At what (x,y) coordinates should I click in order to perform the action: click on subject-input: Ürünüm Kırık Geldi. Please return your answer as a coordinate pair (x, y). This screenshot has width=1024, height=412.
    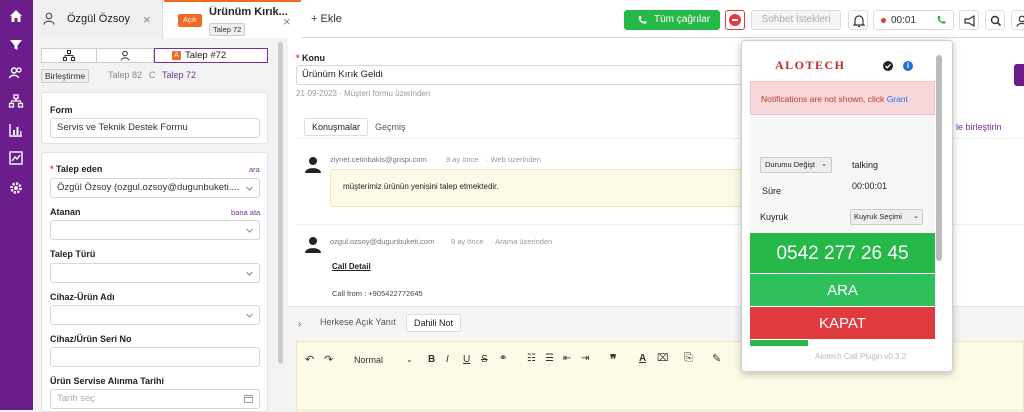
    Looking at the image, I should click on (523, 75).